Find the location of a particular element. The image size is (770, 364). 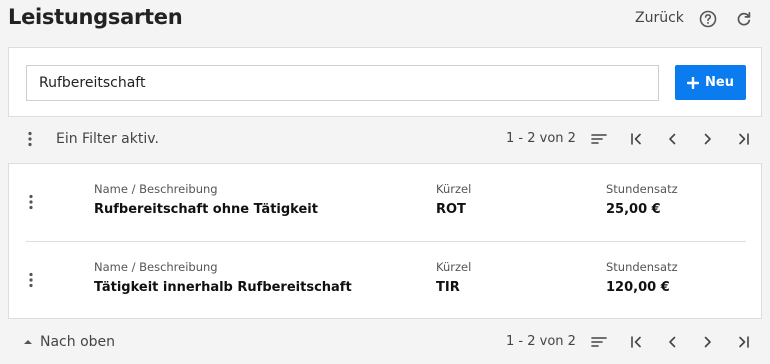

search-input is located at coordinates (342, 83).